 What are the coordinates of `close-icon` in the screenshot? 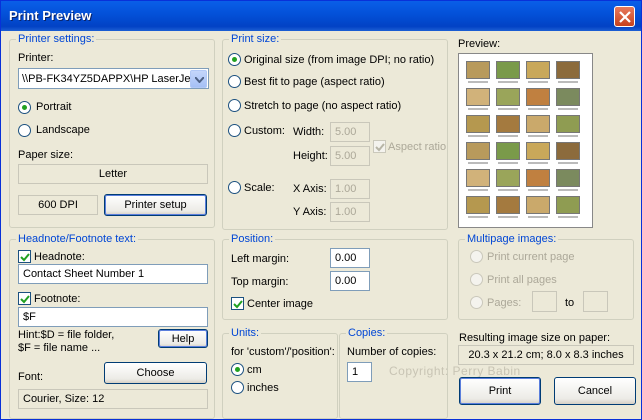 It's located at (625, 17).